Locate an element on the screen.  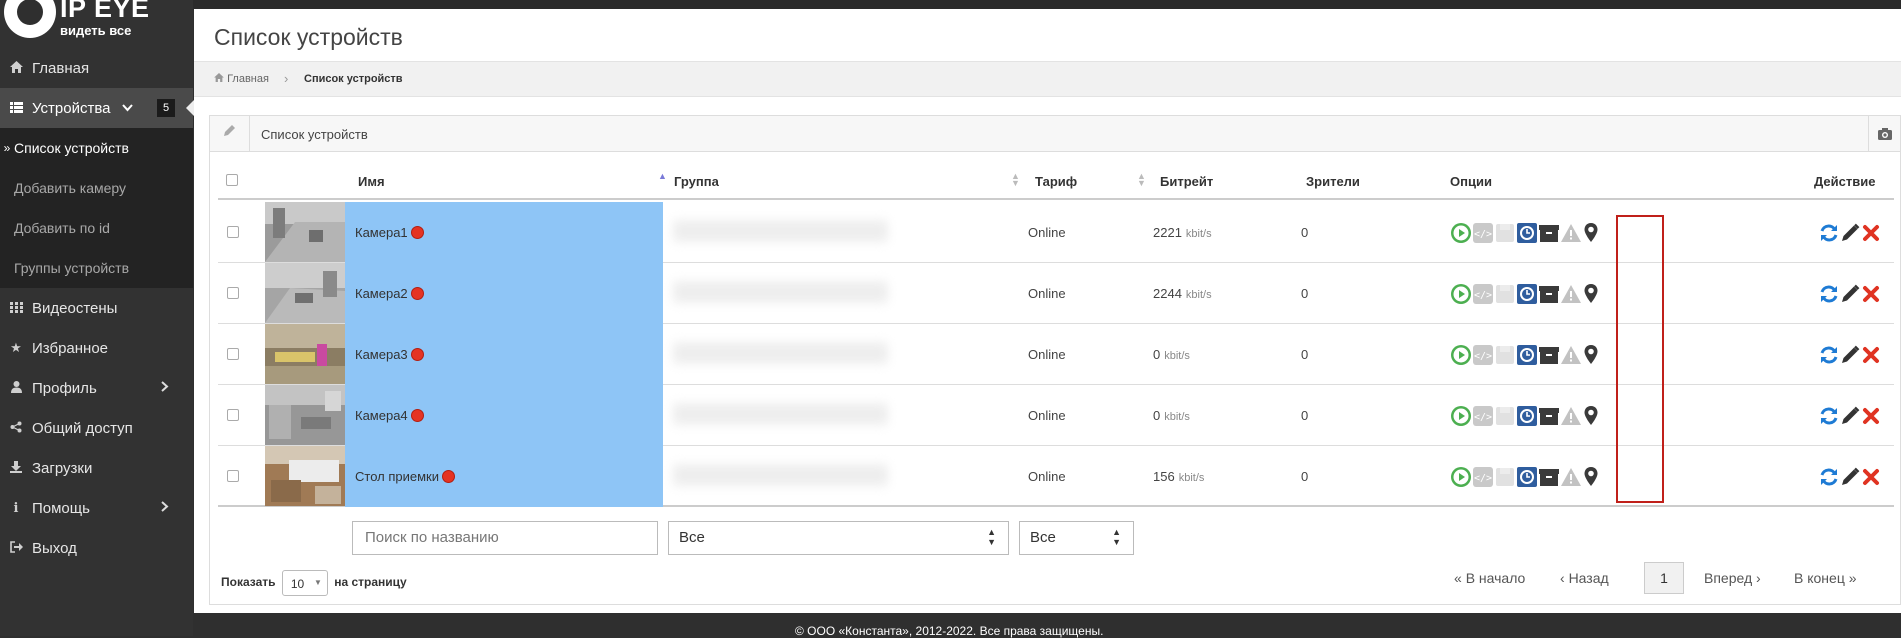
sidebar-item-downloads: Загрузки is located at coordinates (96, 468).